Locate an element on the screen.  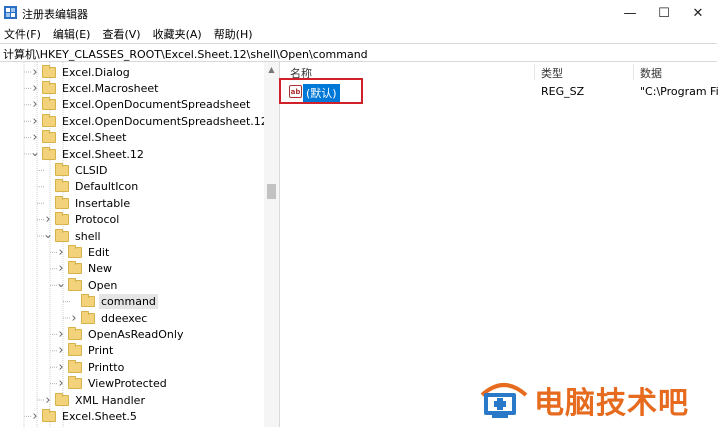
tree-item-label: New is located at coordinates (100, 269).